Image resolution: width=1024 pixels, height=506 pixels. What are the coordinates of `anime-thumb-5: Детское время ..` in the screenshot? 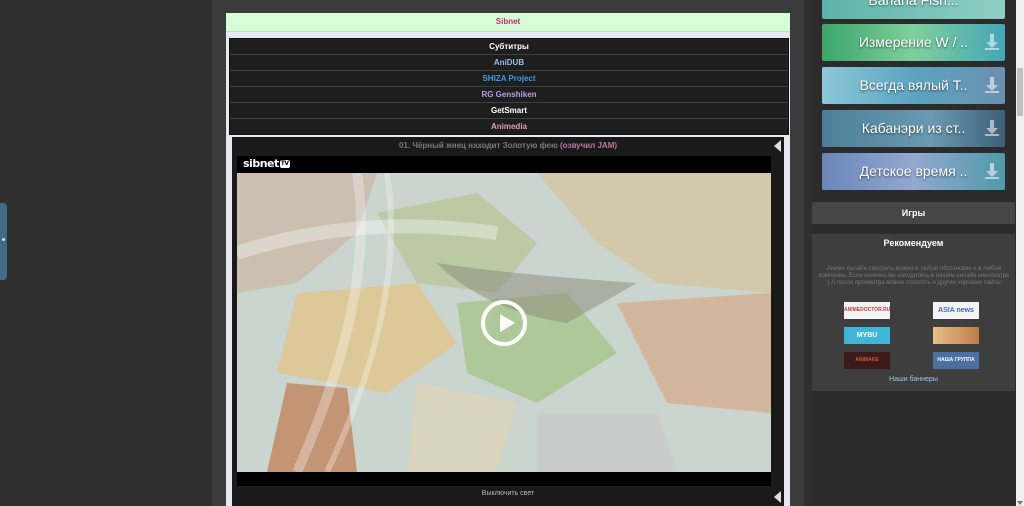 It's located at (913, 171).